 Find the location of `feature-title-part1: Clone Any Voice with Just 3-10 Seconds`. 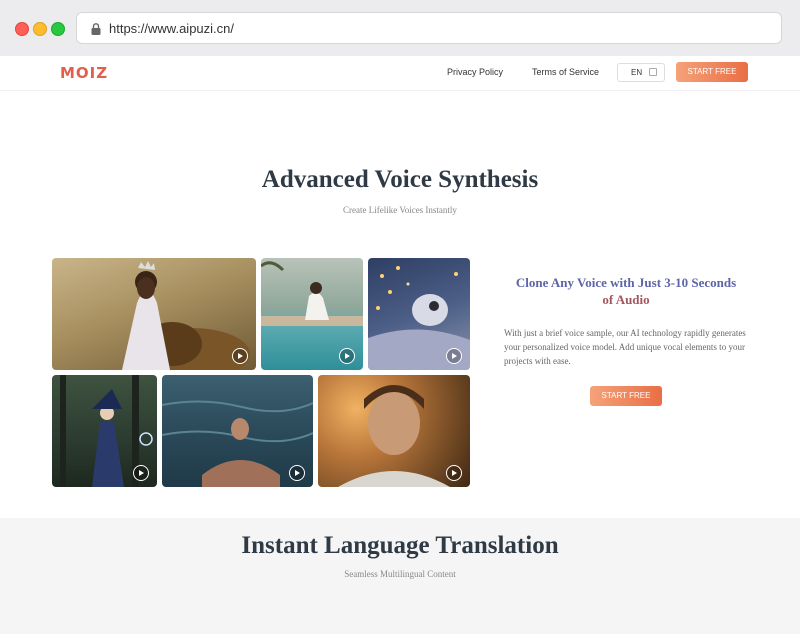

feature-title-part1: Clone Any Voice with Just 3-10 Seconds is located at coordinates (626, 282).